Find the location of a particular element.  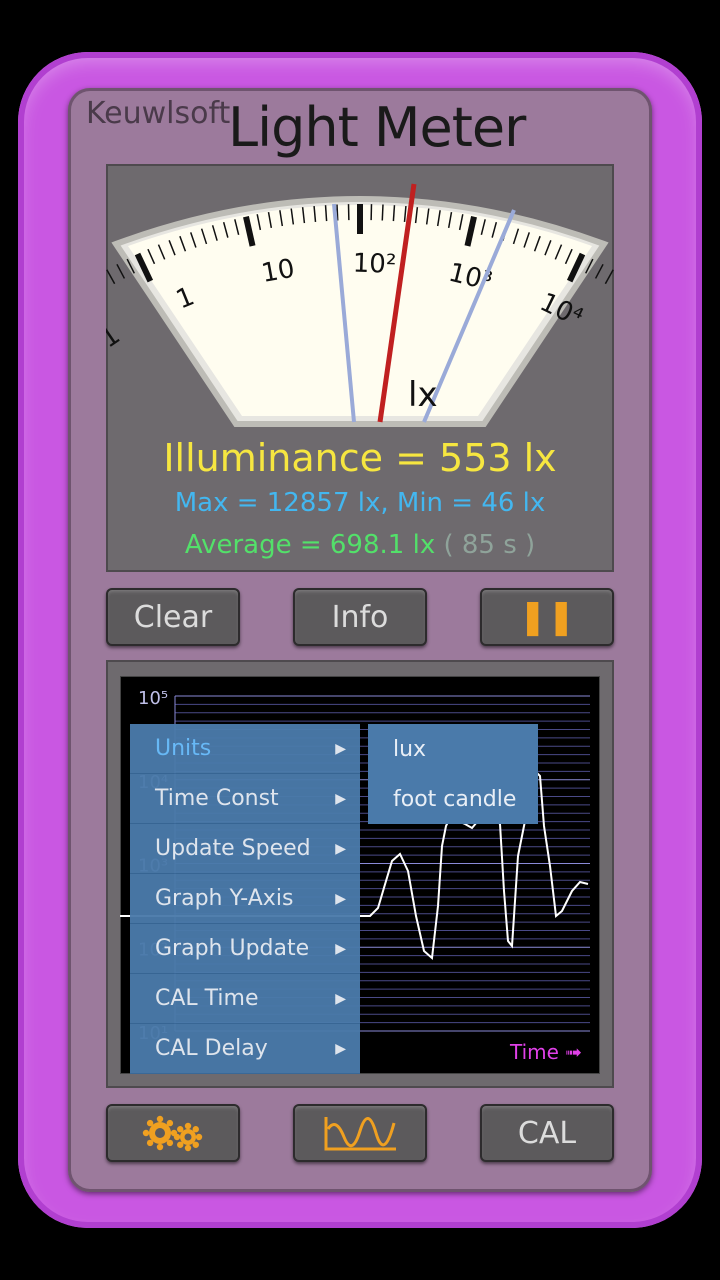

menu-item-cal-time: CAL Time ▶ is located at coordinates (245, 999).